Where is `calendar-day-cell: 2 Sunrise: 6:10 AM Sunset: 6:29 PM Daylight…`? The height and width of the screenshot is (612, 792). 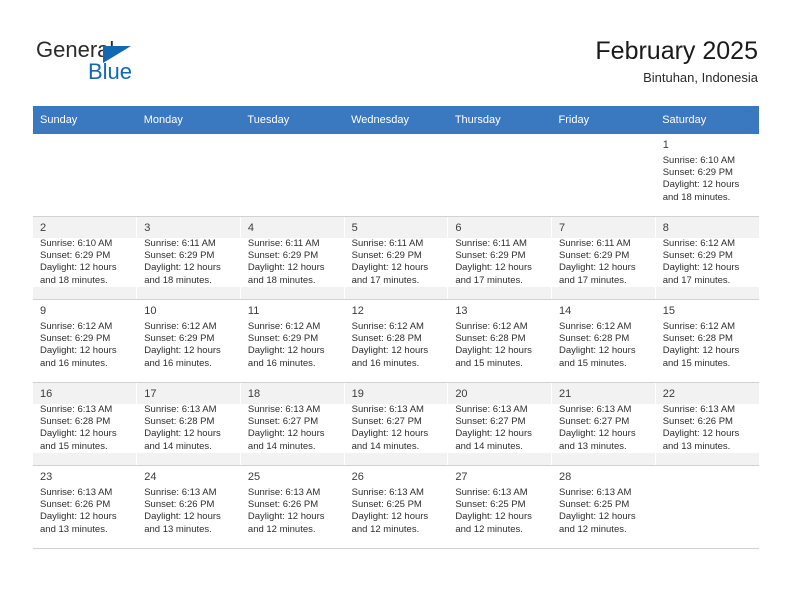 calendar-day-cell: 2 Sunrise: 6:10 AM Sunset: 6:29 PM Daylight… is located at coordinates (85, 258).